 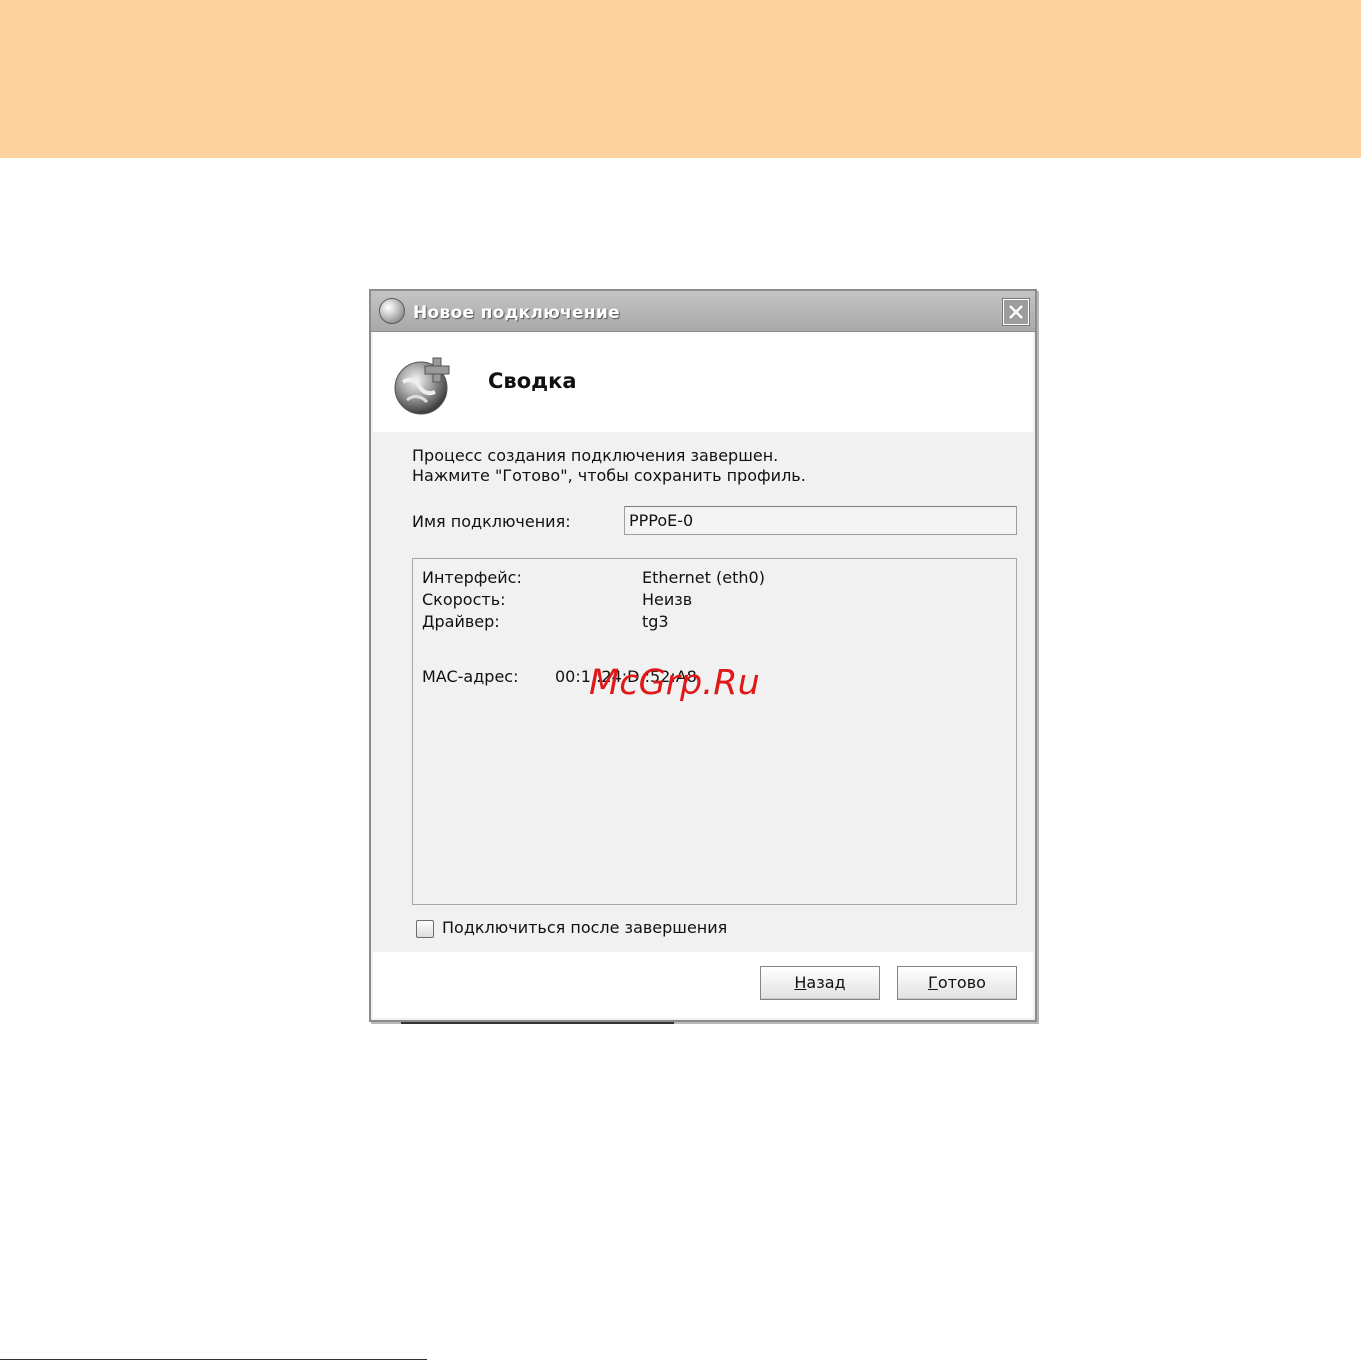 What do you see at coordinates (464, 599) in the screenshot?
I see `speed-label: Скорость:` at bounding box center [464, 599].